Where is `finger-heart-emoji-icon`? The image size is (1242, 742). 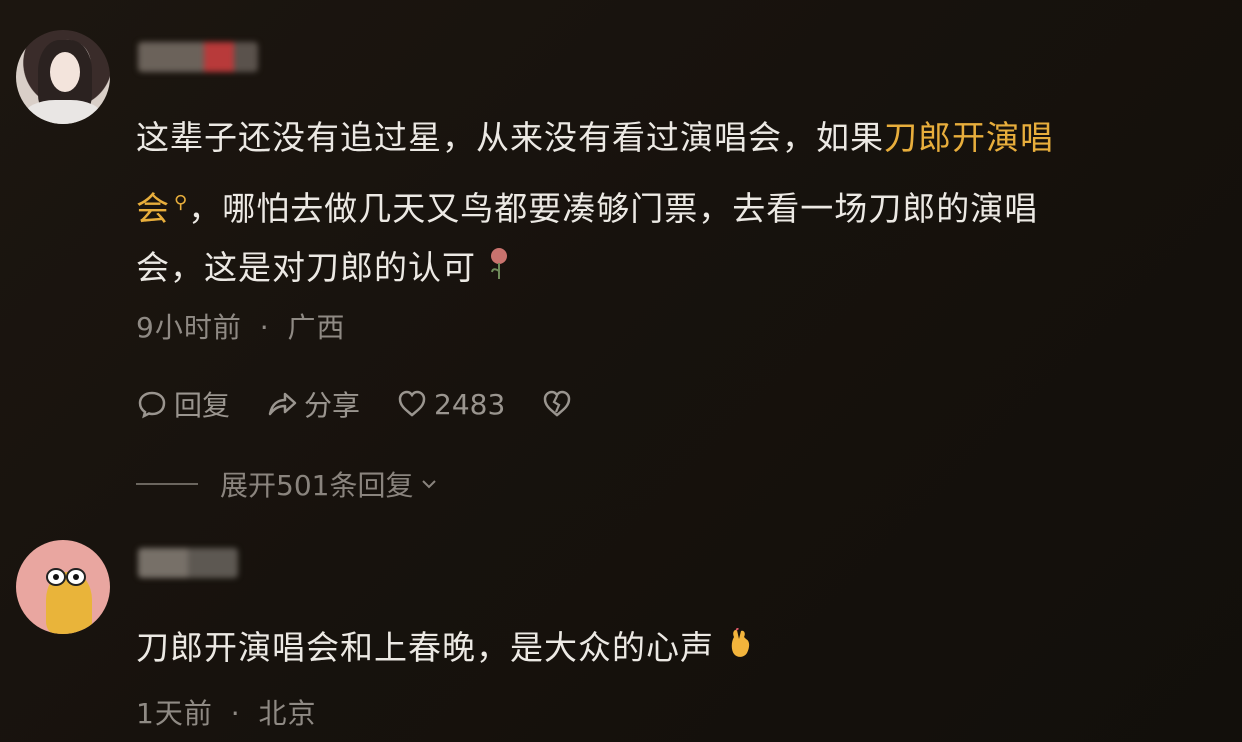
finger-heart-emoji-icon is located at coordinates (740, 649).